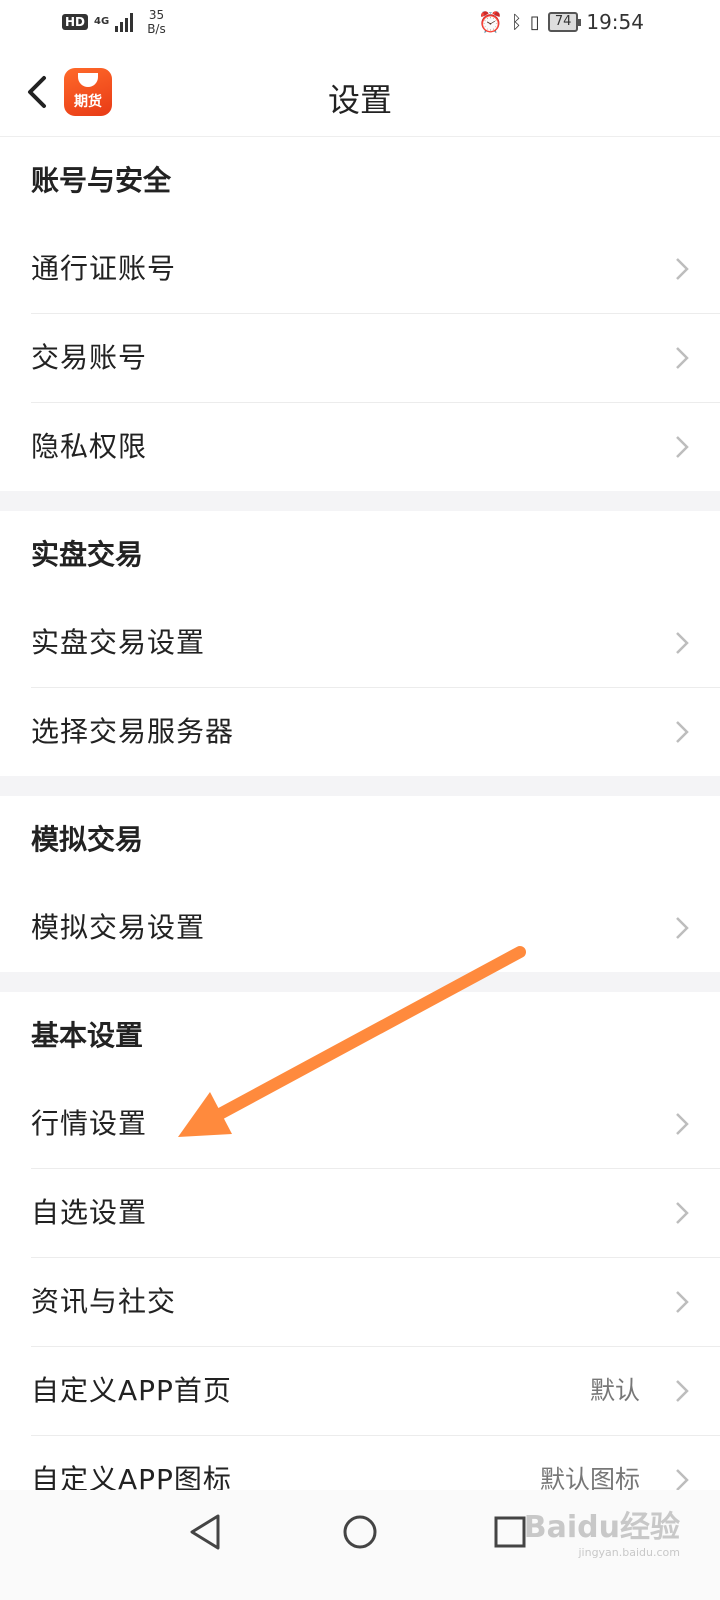 The height and width of the screenshot is (1600, 720). Describe the element at coordinates (131, 1390) in the screenshot. I see `row-label: 自定义APP首页` at that location.